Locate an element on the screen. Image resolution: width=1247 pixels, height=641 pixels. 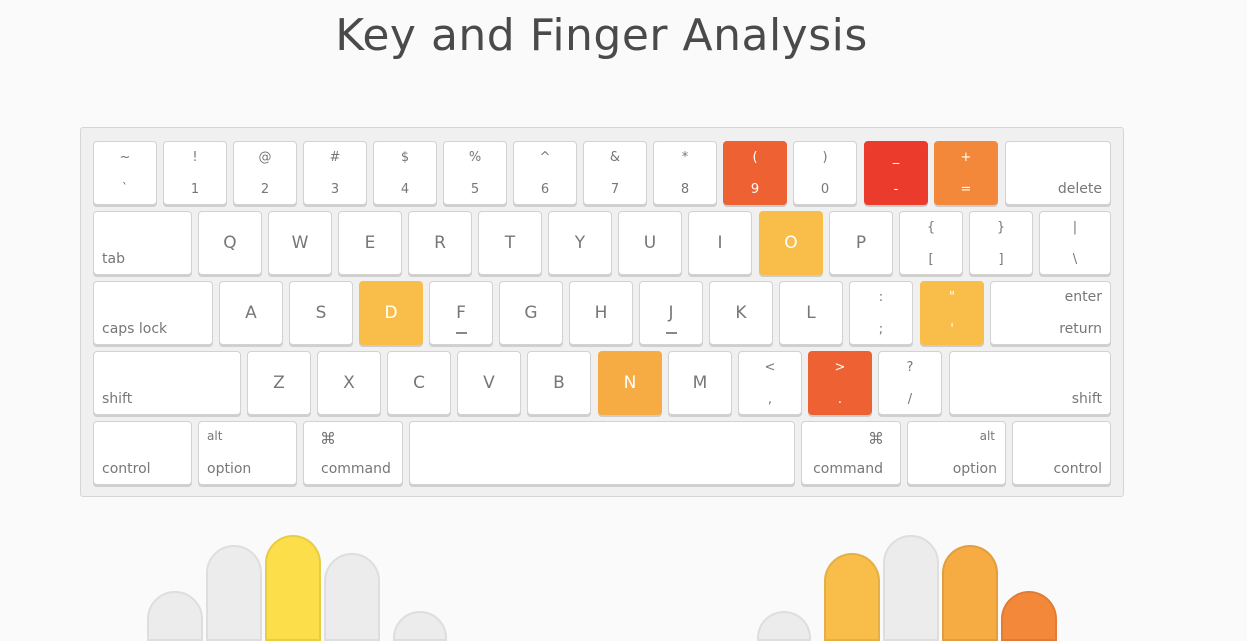
key-top-char: " is located at coordinates (952, 297).